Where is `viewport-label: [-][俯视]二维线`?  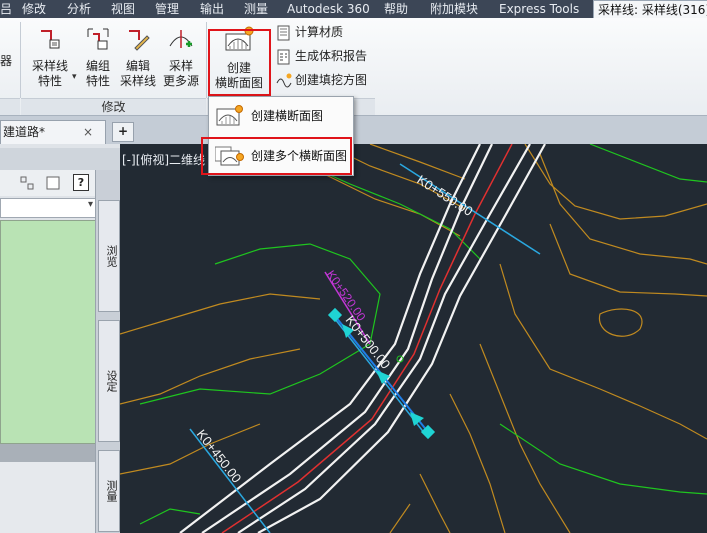 viewport-label: [-][俯视]二维线 is located at coordinates (163, 159).